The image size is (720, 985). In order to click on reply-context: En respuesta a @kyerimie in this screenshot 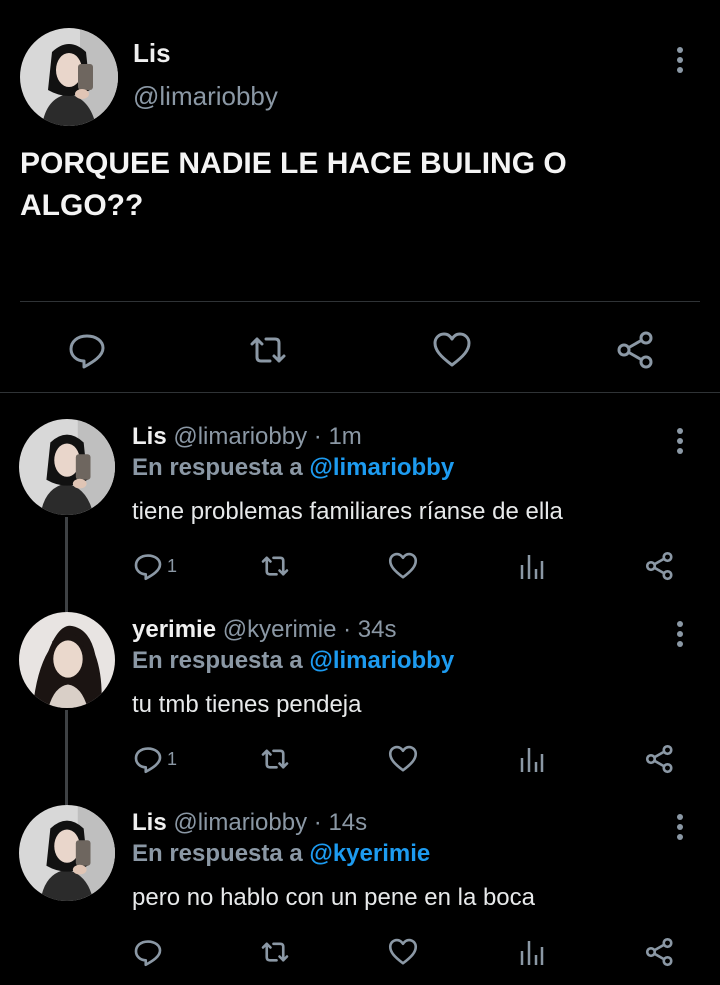, I will do `click(281, 854)`.